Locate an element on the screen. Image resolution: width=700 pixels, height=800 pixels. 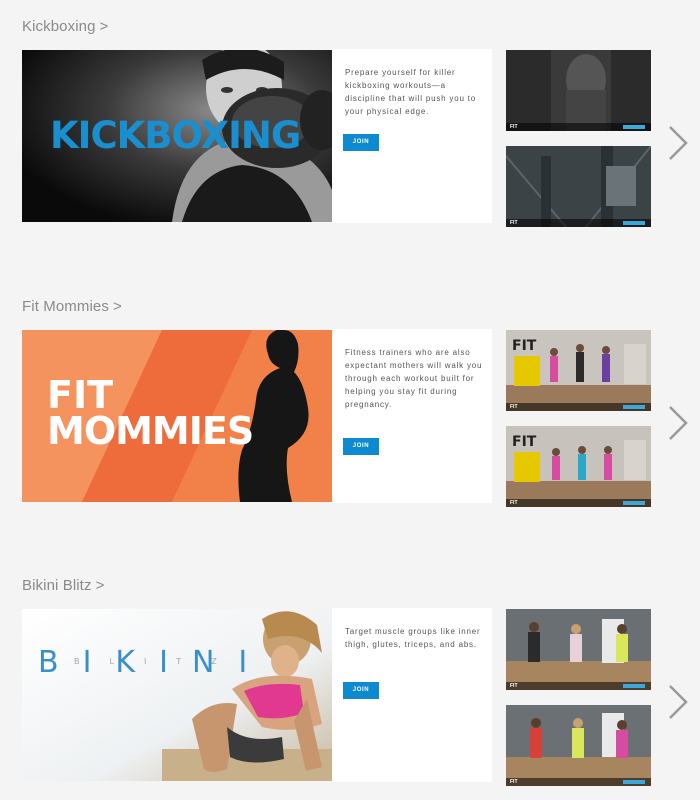
section-title-label: Fit Mommies is located at coordinates (65, 306).